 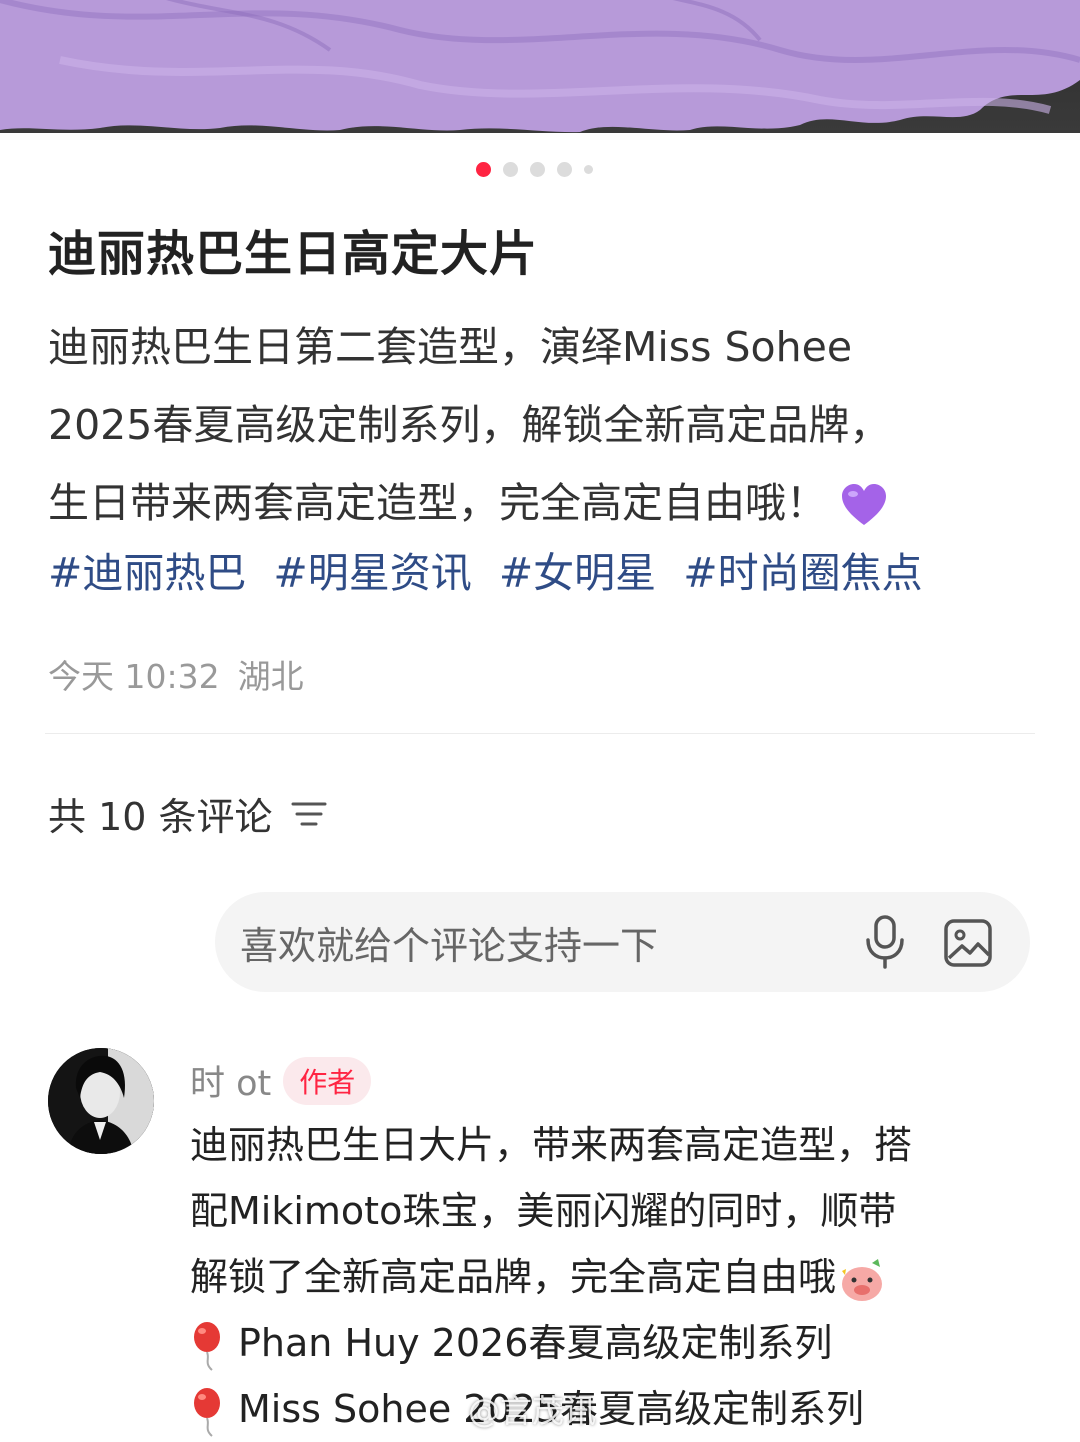 I want to click on hashtag-link: #迪丽热巴, so click(x=147, y=573).